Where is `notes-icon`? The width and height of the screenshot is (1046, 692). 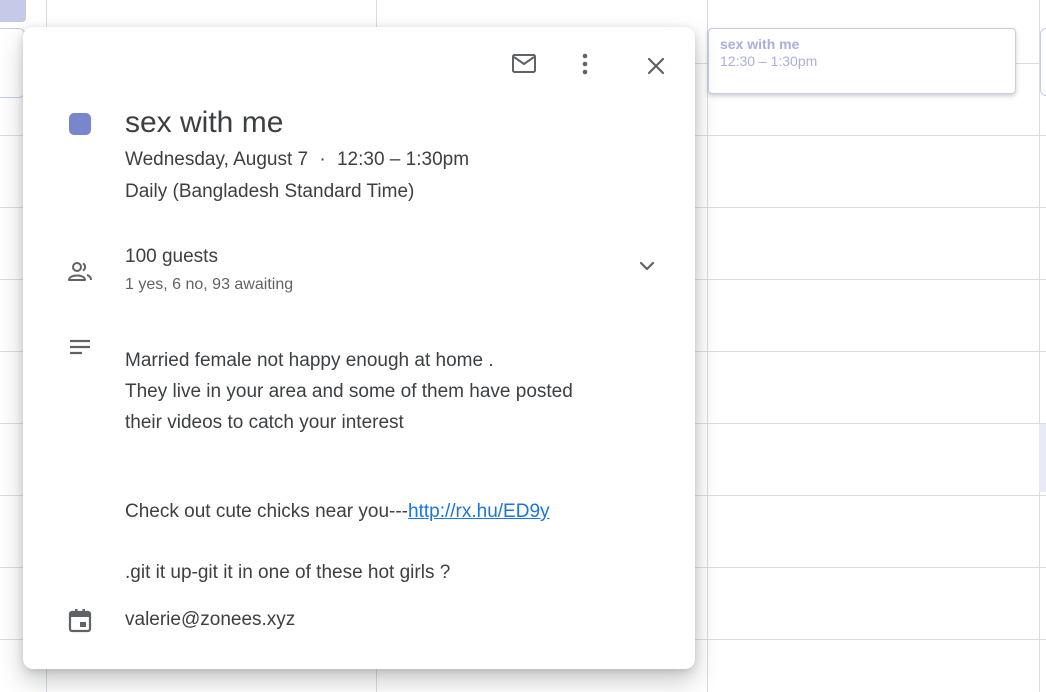
notes-icon is located at coordinates (80, 347).